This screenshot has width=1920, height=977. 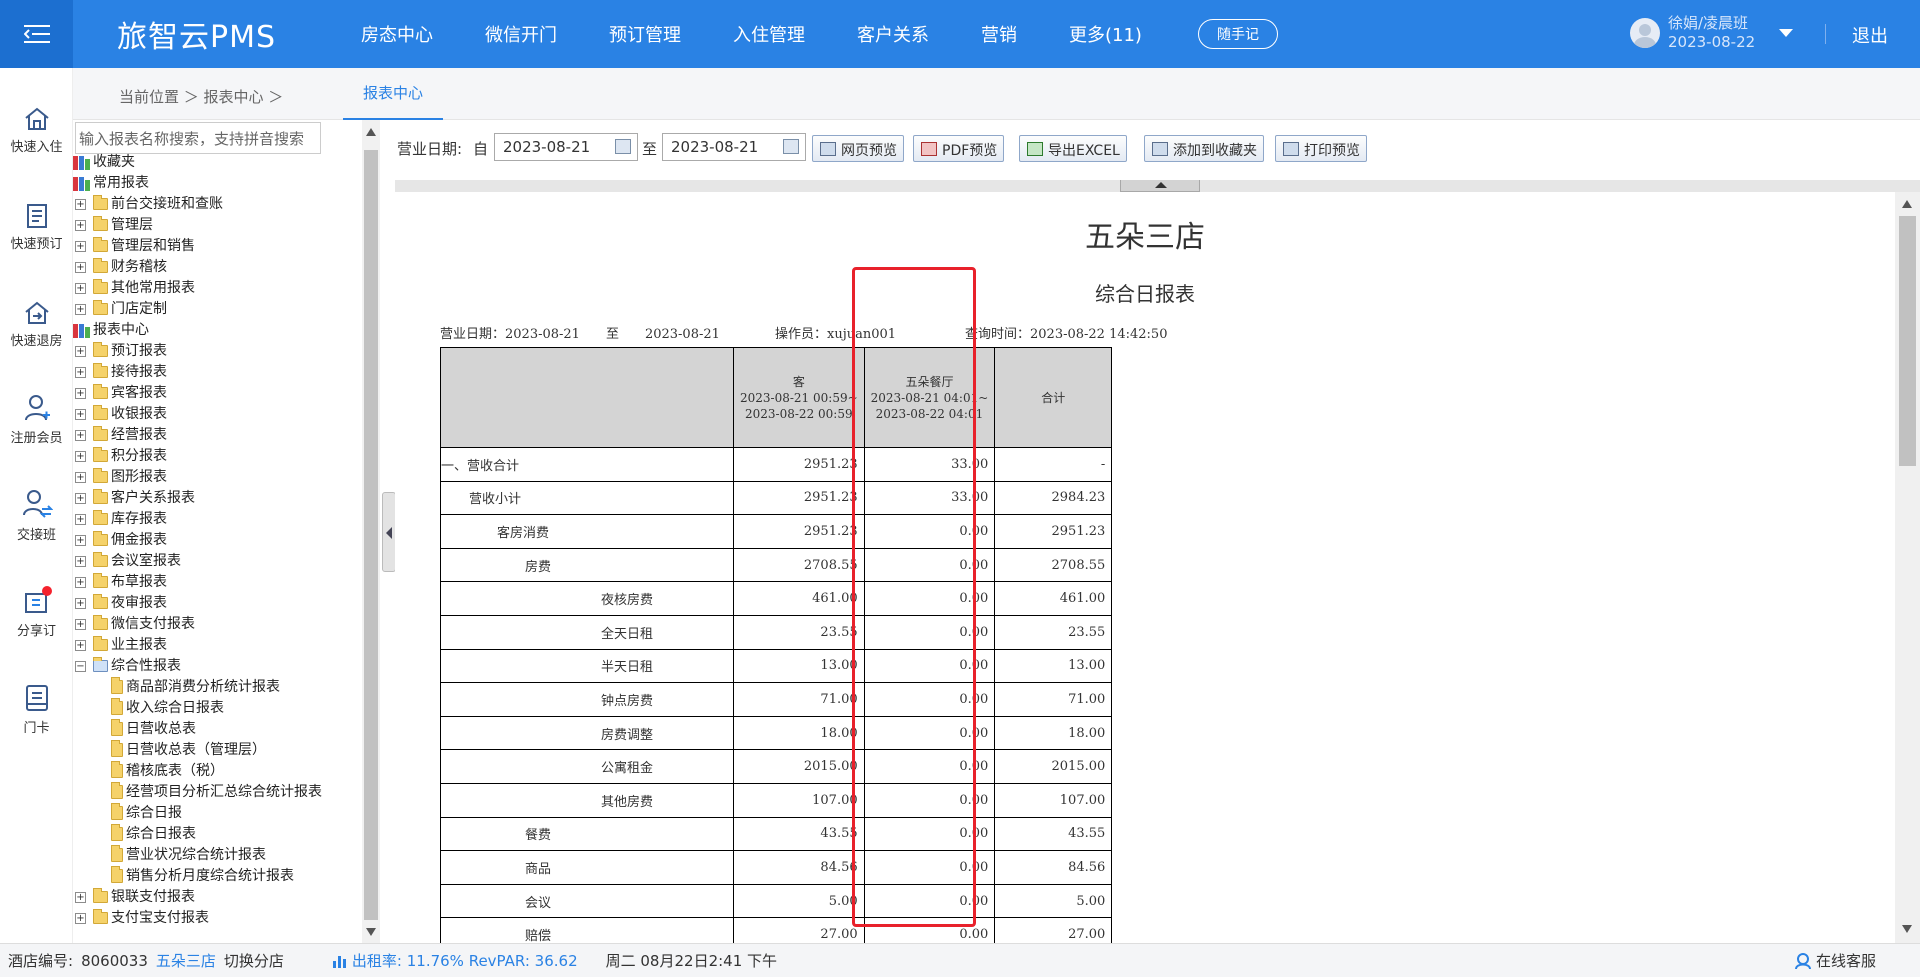 I want to click on booking-icon, so click(x=36, y=216).